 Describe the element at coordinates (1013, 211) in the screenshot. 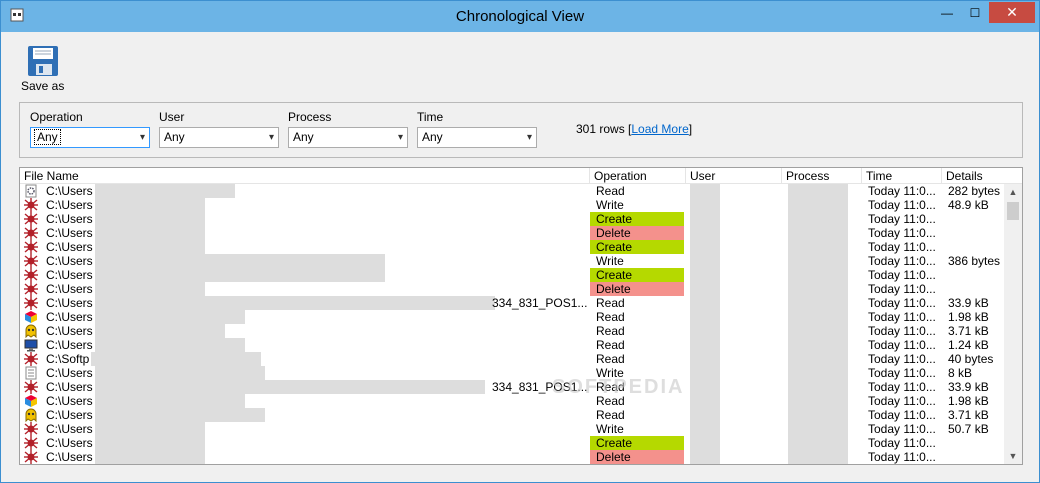

I see `scroll-thumb` at that location.